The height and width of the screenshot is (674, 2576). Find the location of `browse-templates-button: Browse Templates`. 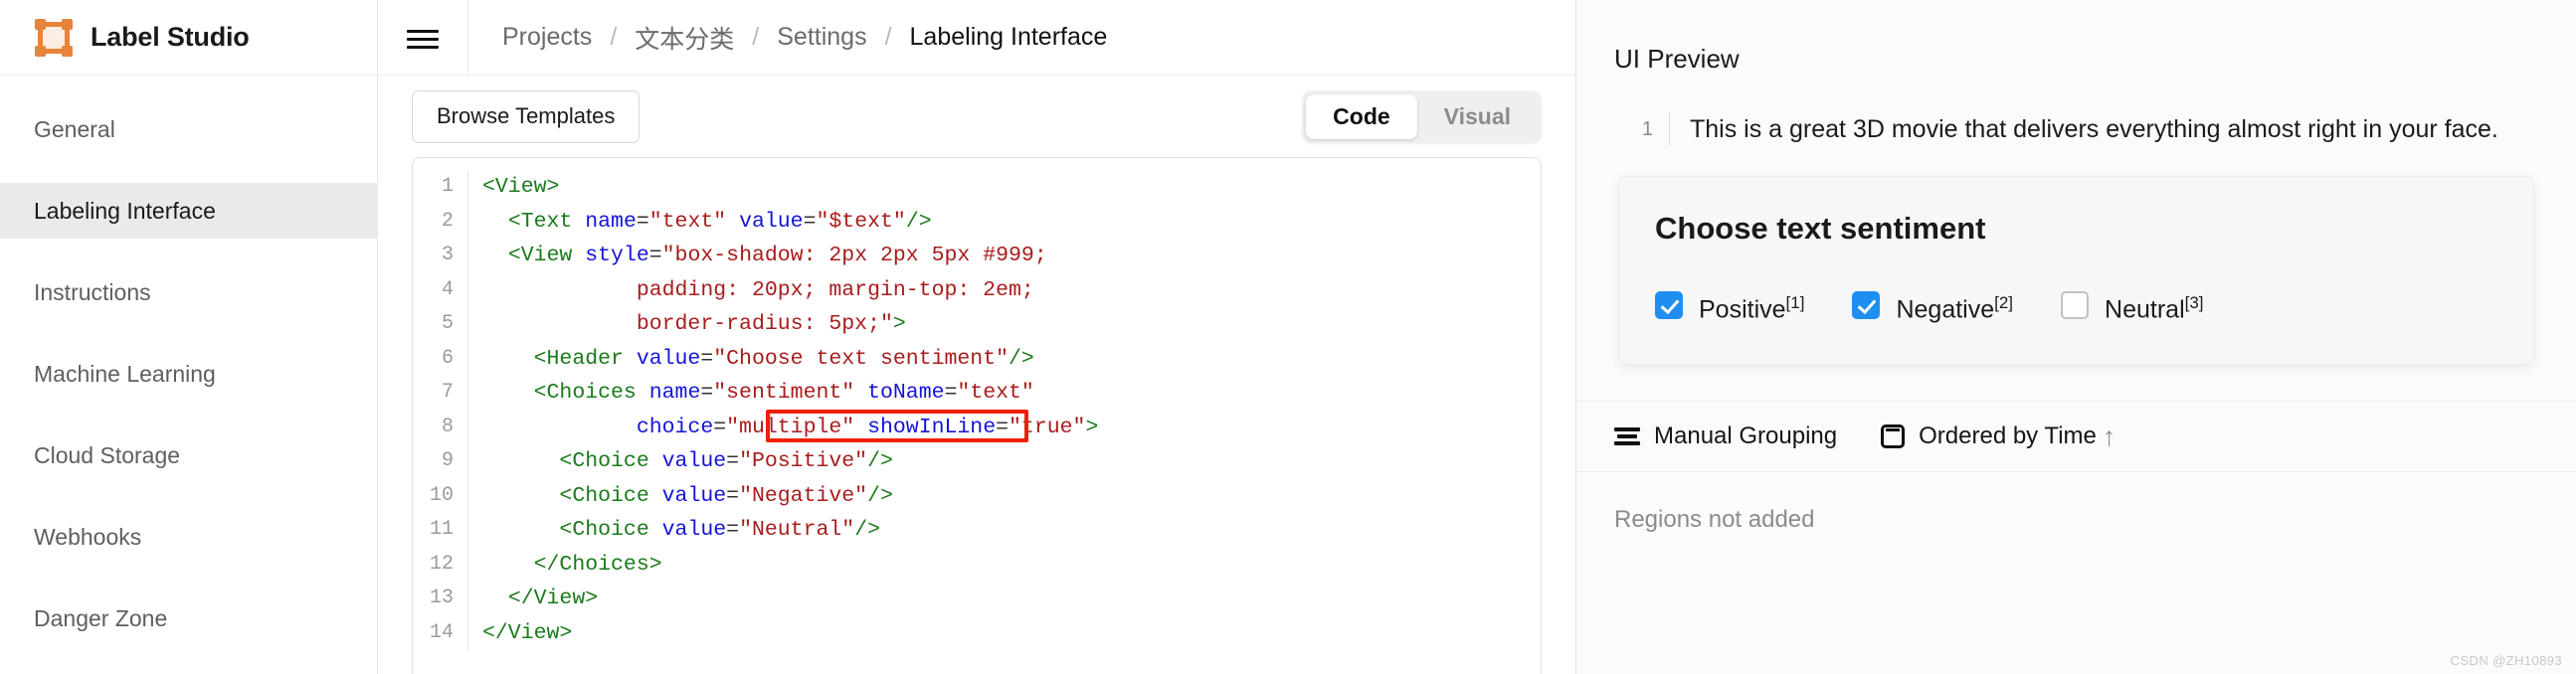

browse-templates-button: Browse Templates is located at coordinates (526, 116).